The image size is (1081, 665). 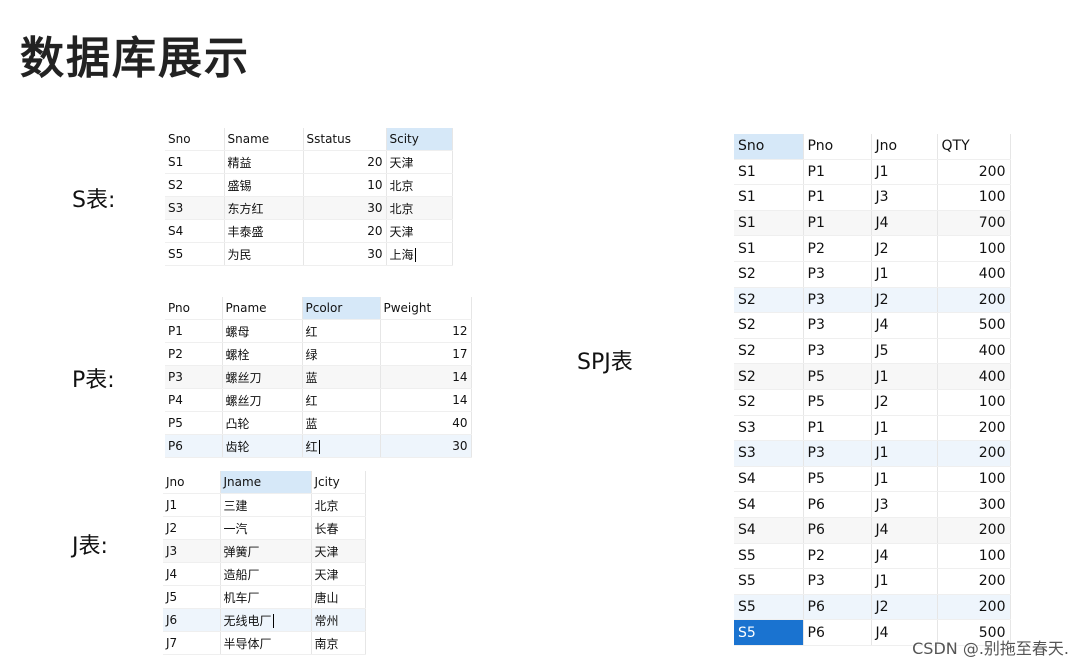 What do you see at coordinates (338, 597) in the screenshot?
I see `table-cell: 唐山` at bounding box center [338, 597].